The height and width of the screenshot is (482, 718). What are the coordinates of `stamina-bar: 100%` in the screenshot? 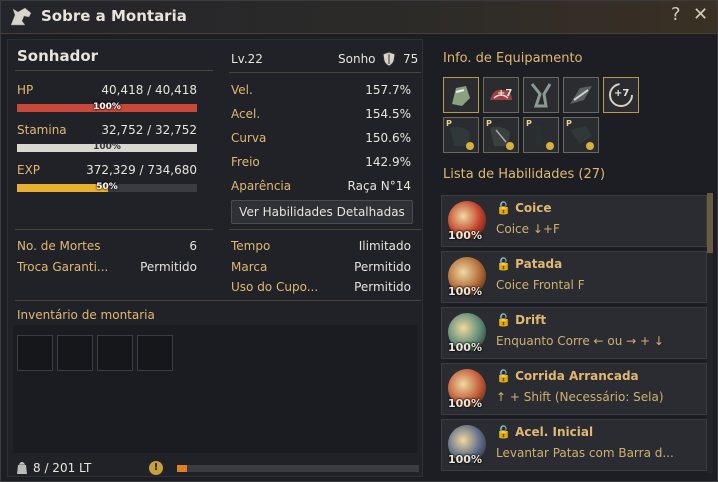 It's located at (107, 147).